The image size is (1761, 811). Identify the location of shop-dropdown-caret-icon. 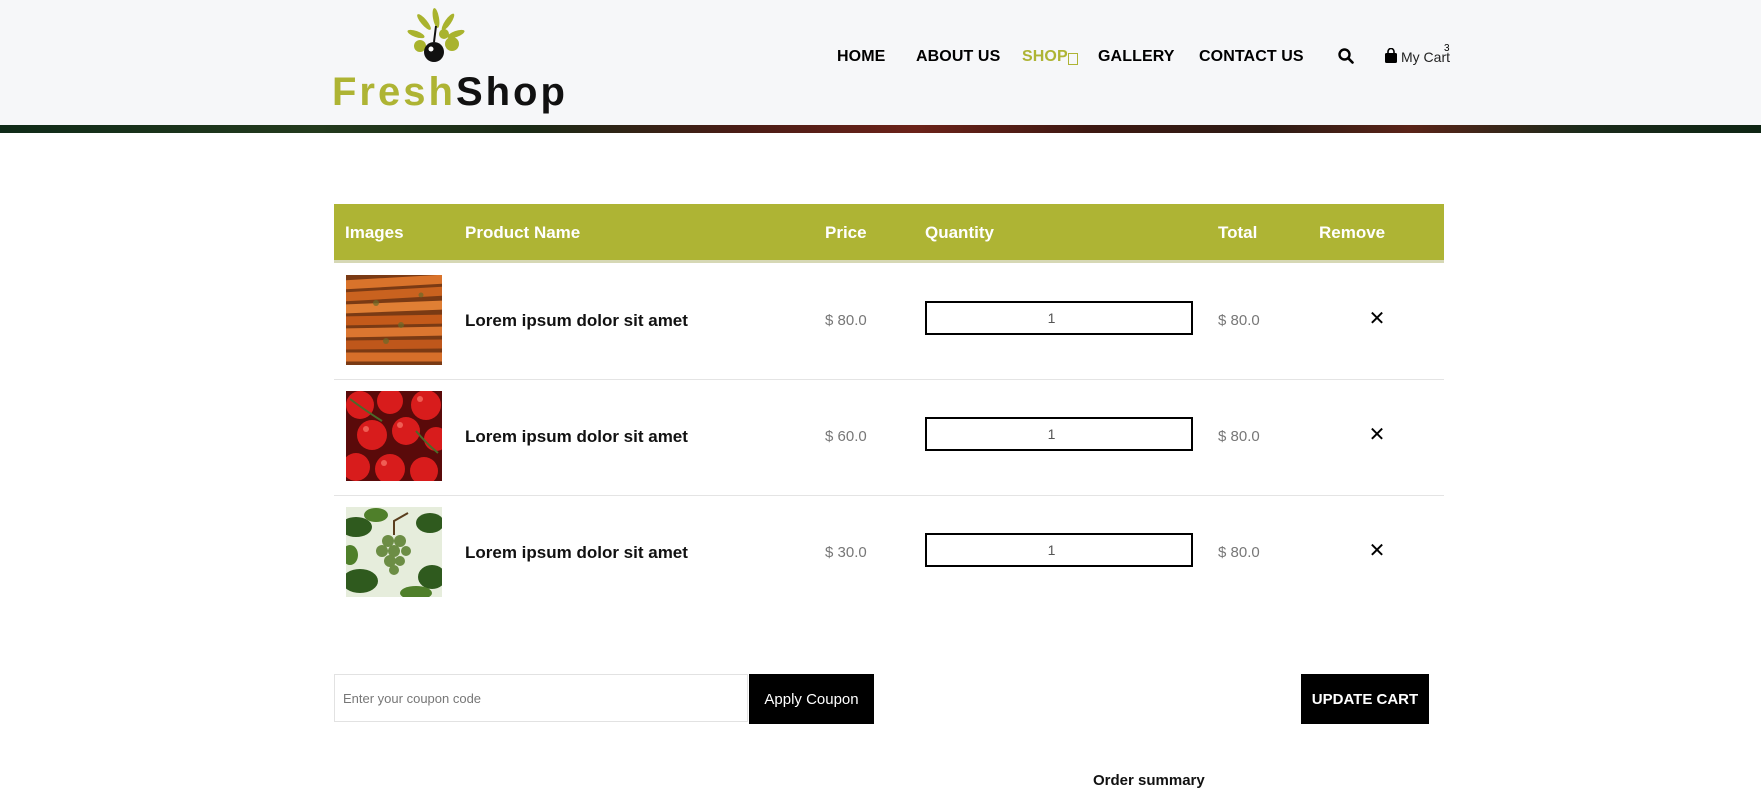
(1073, 59).